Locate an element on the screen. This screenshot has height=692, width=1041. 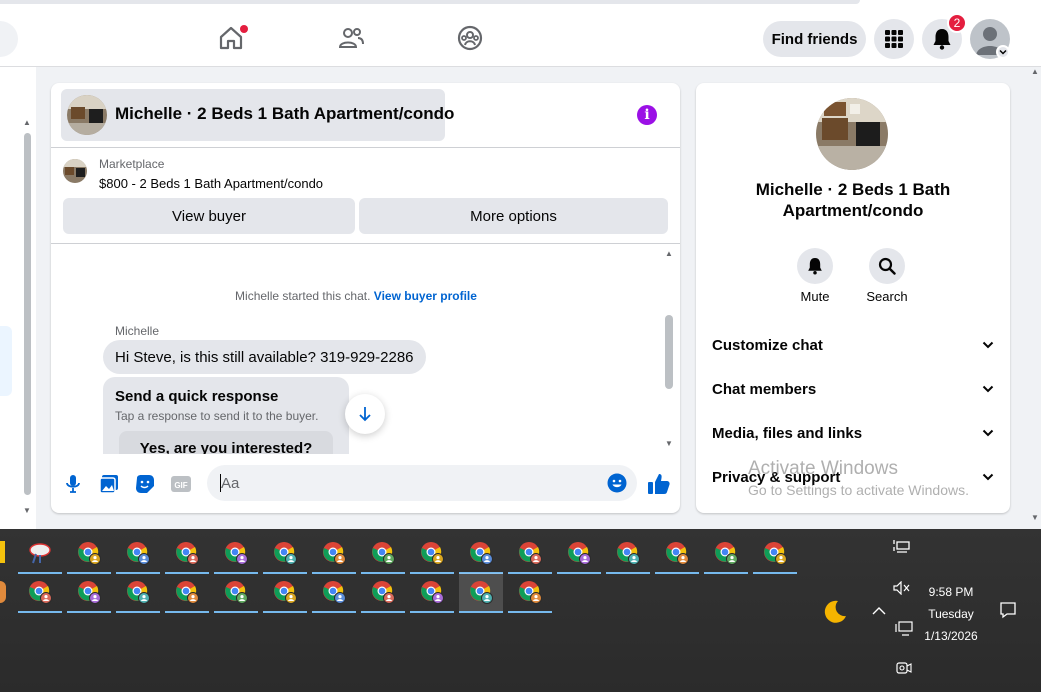
marketplace-label: Marketplace is located at coordinates (132, 164).